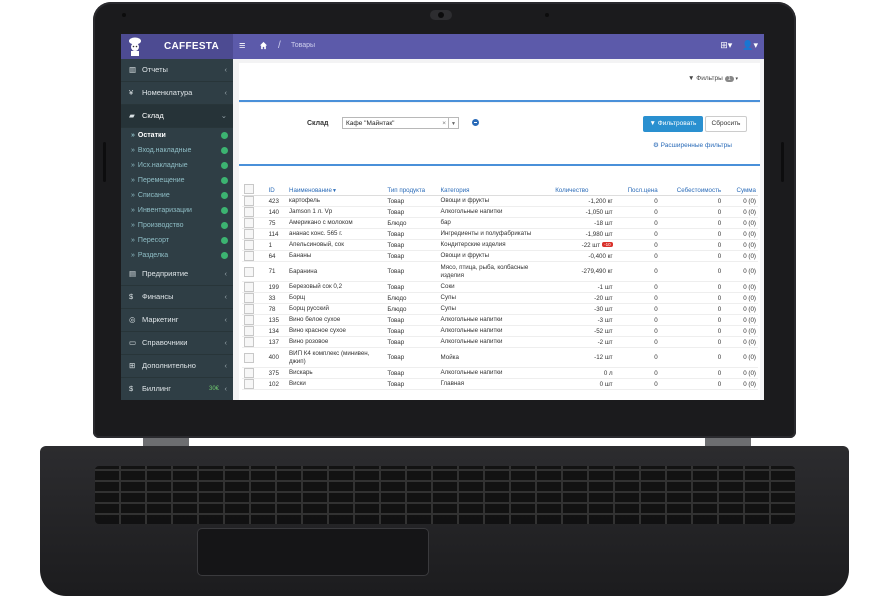 This screenshot has height=600, width=889. Describe the element at coordinates (740, 287) in the screenshot. I see `cell-sum: 0 (0)` at that location.